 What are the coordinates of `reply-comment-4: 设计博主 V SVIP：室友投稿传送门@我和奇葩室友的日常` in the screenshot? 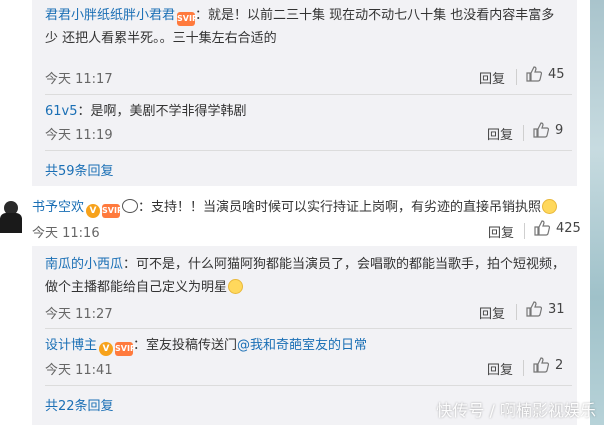 It's located at (307, 345).